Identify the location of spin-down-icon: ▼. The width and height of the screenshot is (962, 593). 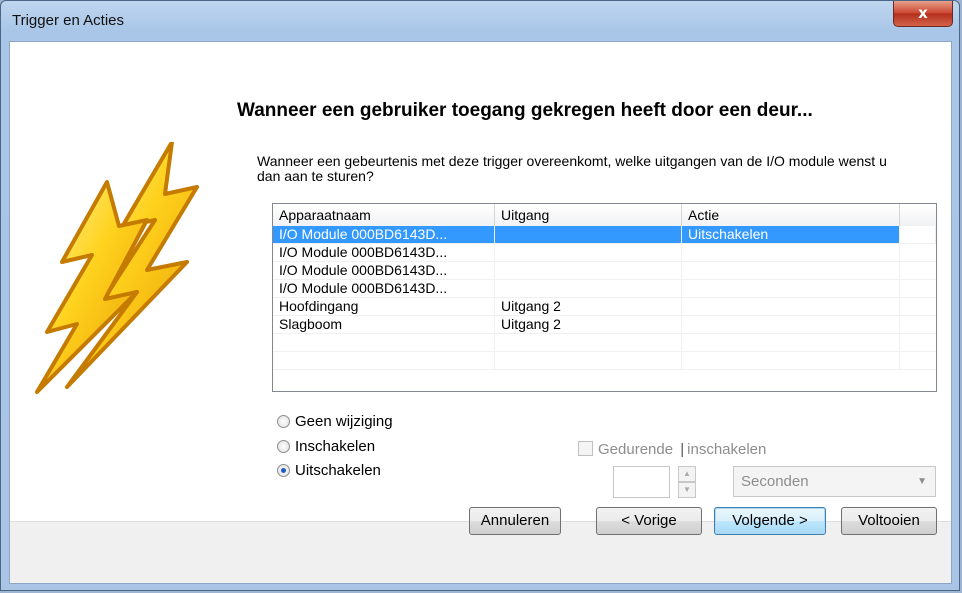
(687, 490).